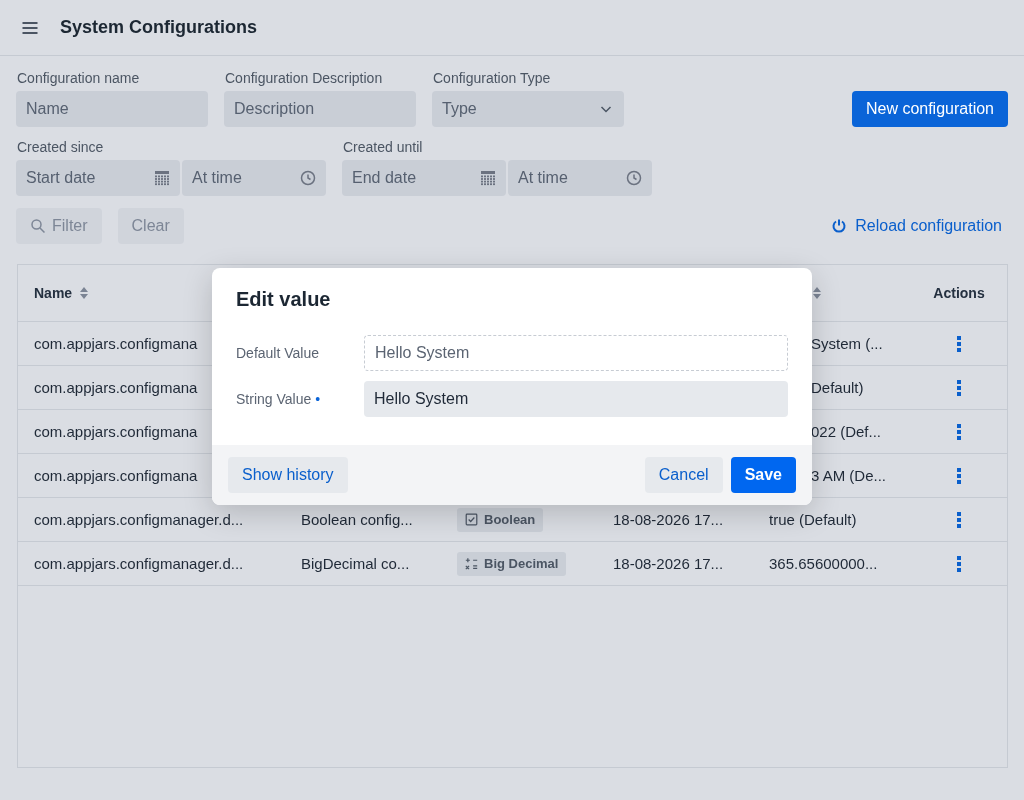 The width and height of the screenshot is (1024, 800). I want to click on field-label: String Value •, so click(279, 399).